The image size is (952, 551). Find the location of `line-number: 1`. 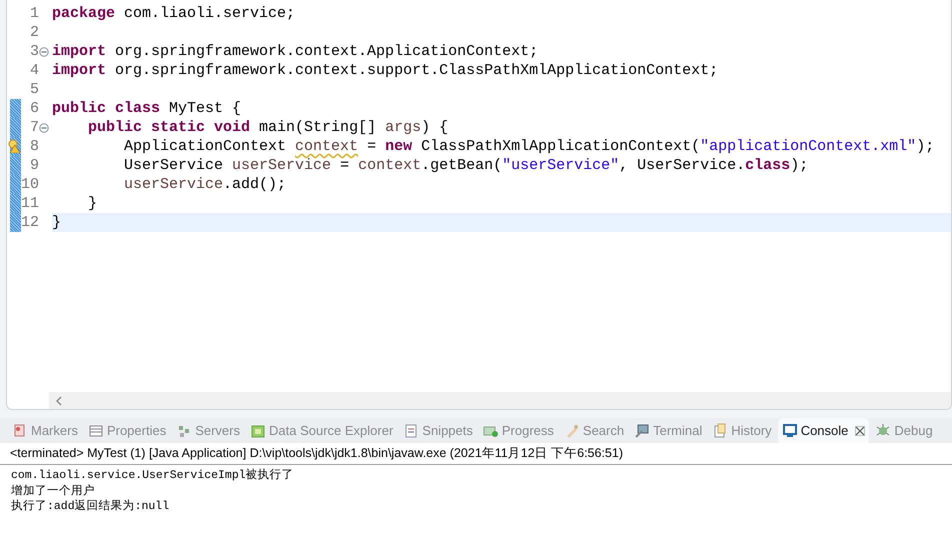

line-number: 1 is located at coordinates (33, 13).